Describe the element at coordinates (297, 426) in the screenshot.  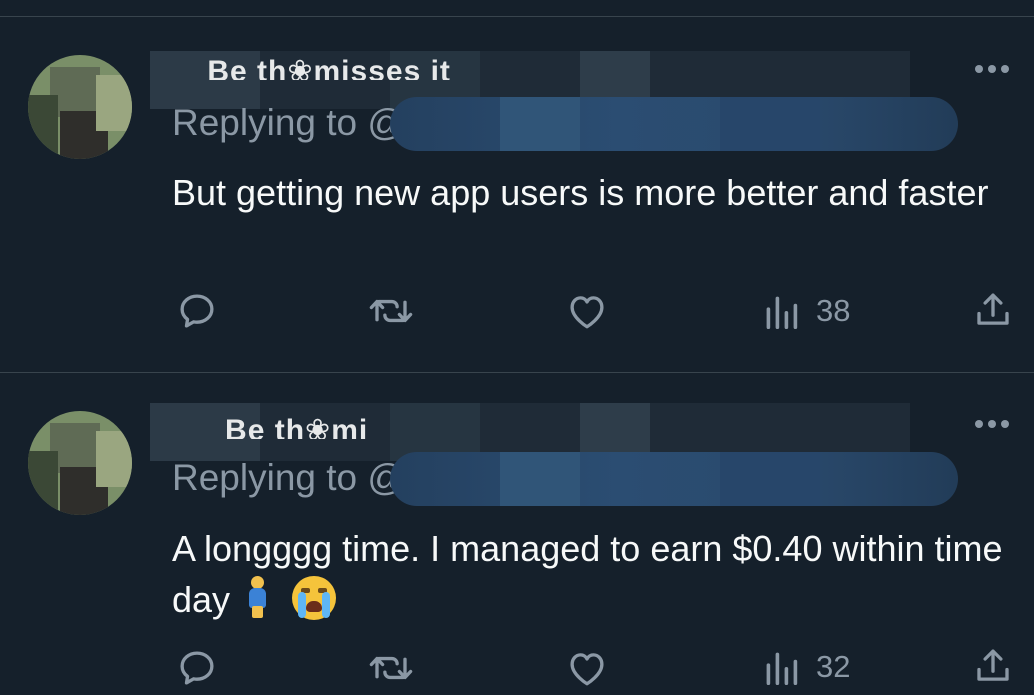
I see `display-name: ___Be th❀mi` at that location.